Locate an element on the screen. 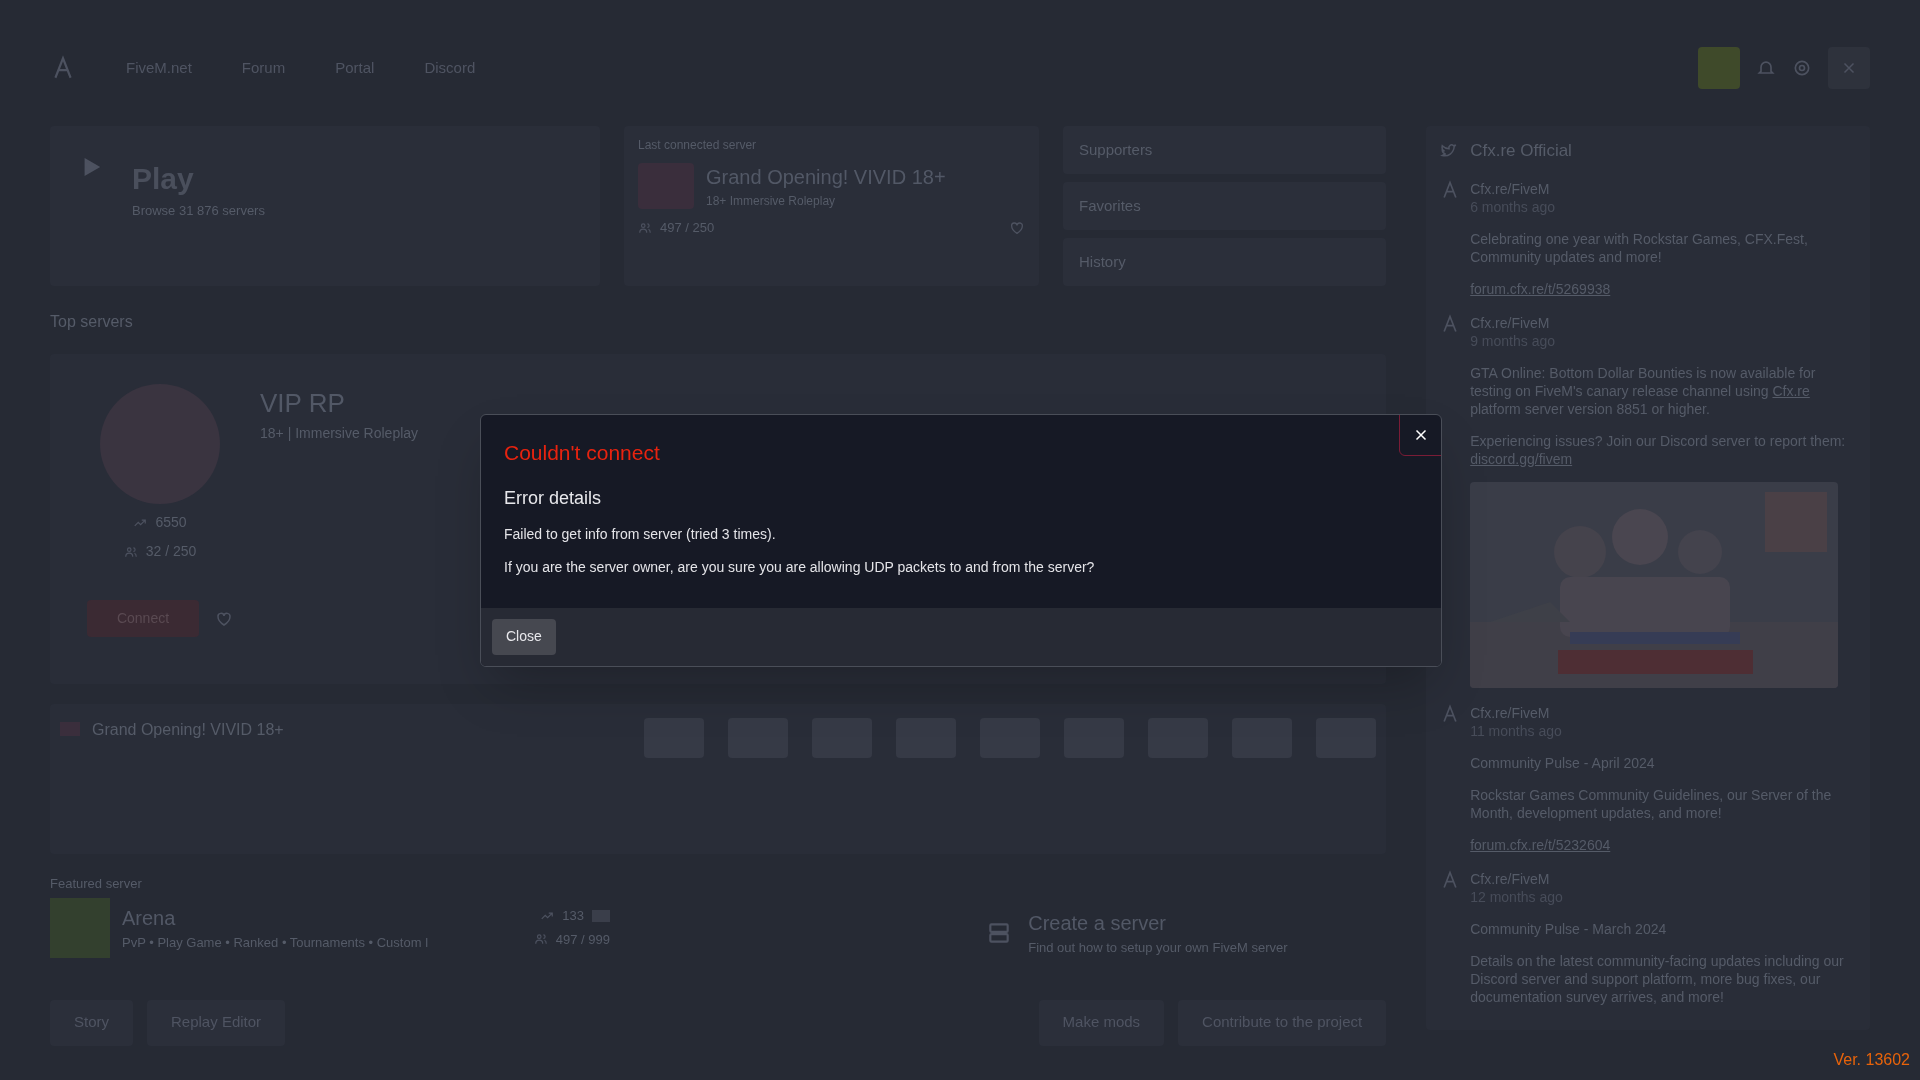  dialog-heading: Error details is located at coordinates (553, 498).